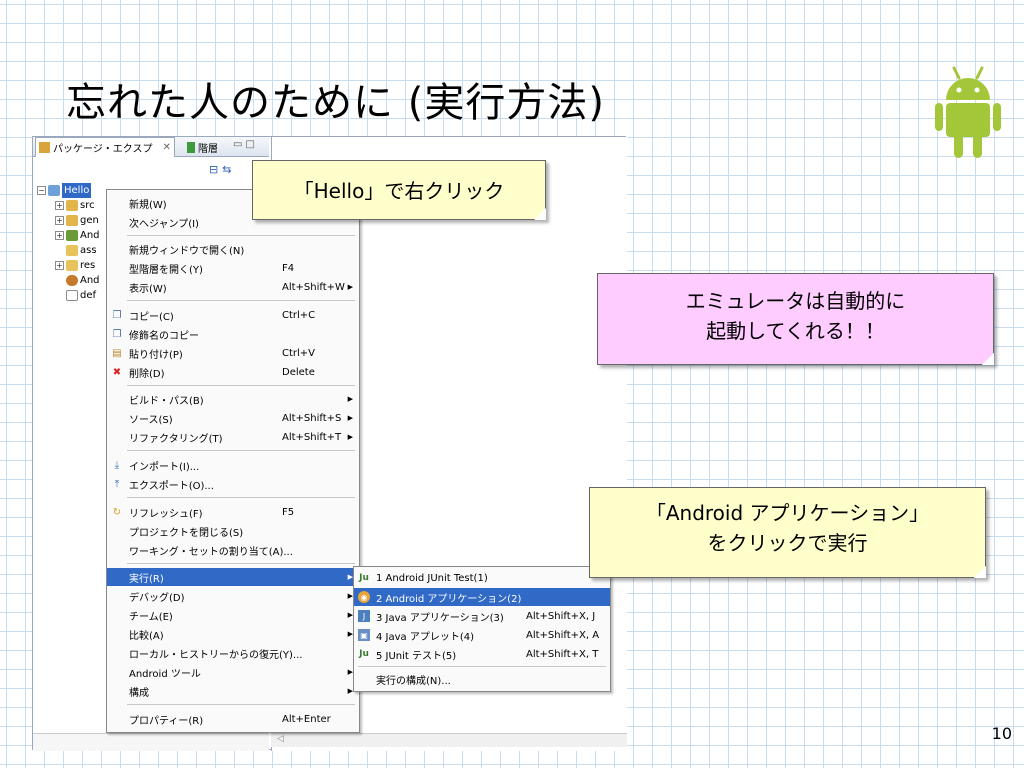 This screenshot has width=1024, height=768. I want to click on submenu-item-android-junit-test: Ju 1 Android JUnit Test(1), so click(482, 578).